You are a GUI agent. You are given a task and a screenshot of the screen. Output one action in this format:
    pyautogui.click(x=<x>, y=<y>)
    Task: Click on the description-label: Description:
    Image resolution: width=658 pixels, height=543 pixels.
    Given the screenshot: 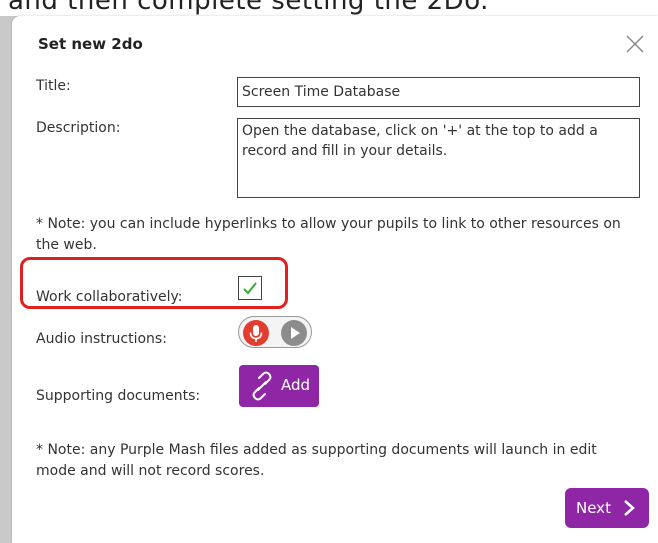 What is the action you would take?
    pyautogui.click(x=78, y=128)
    